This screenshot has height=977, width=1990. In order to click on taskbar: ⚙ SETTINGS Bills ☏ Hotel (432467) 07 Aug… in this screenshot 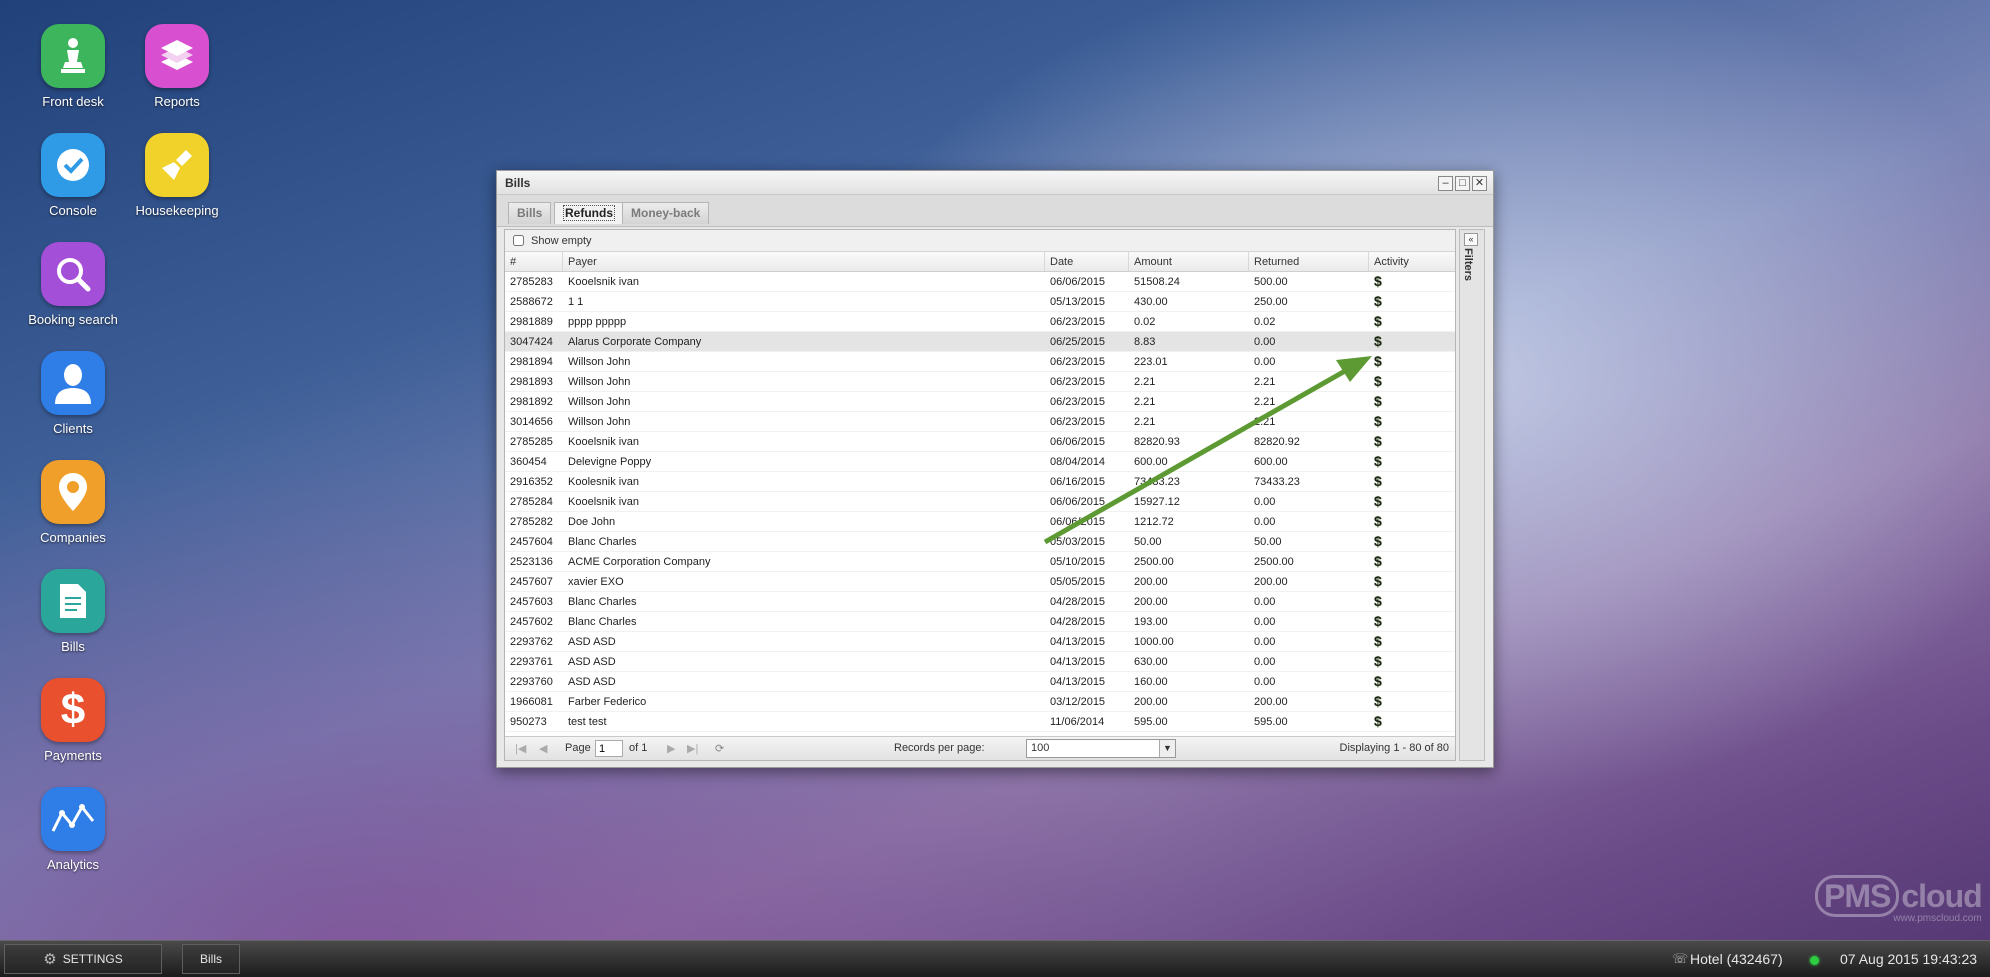, I will do `click(995, 958)`.